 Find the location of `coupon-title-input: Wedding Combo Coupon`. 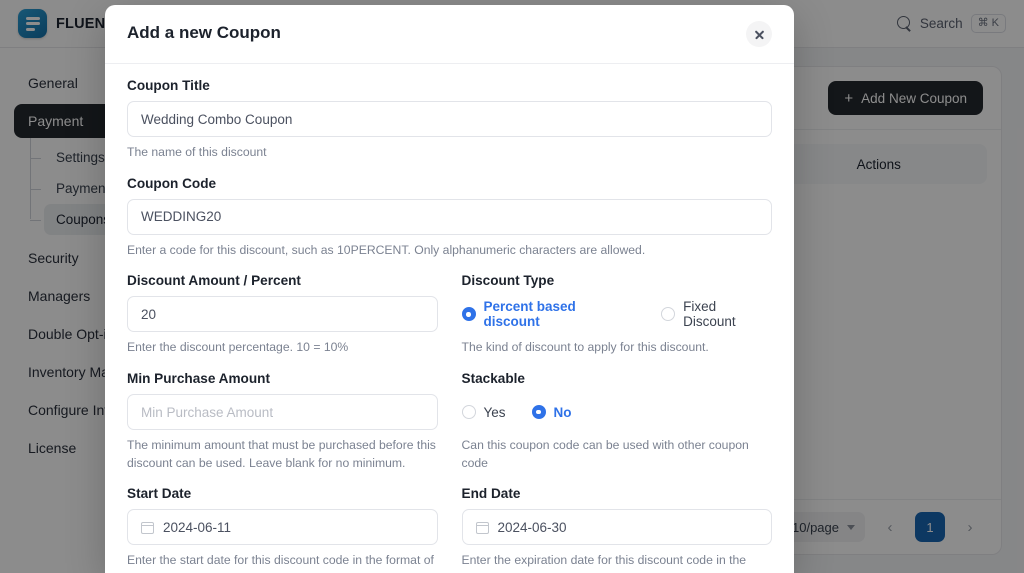

coupon-title-input: Wedding Combo Coupon is located at coordinates (449, 119).